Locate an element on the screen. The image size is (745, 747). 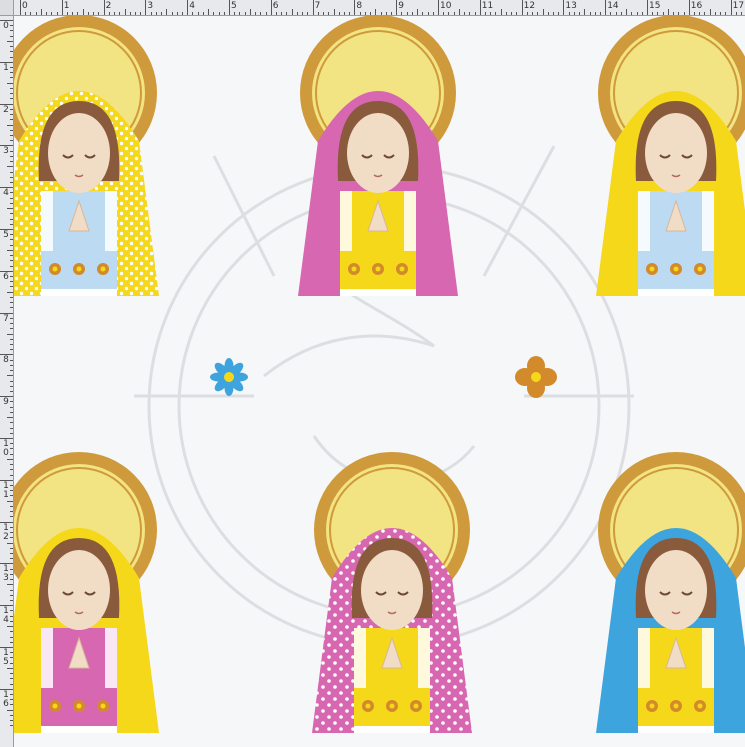
ruler-top-label: 16 is located at coordinates (696, 6).